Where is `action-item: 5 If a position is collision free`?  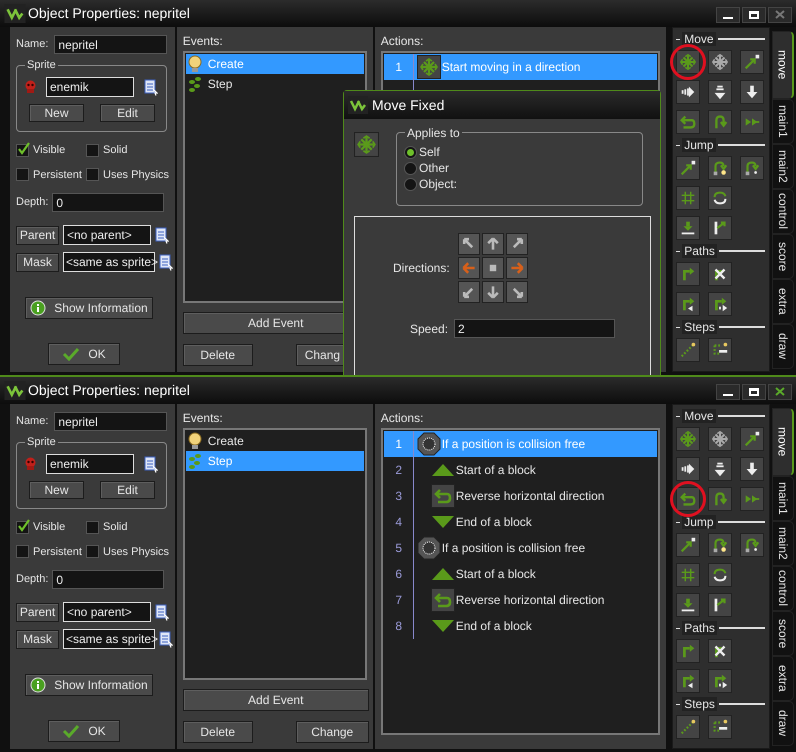
action-item: 5 If a position is collision free is located at coordinates (521, 548).